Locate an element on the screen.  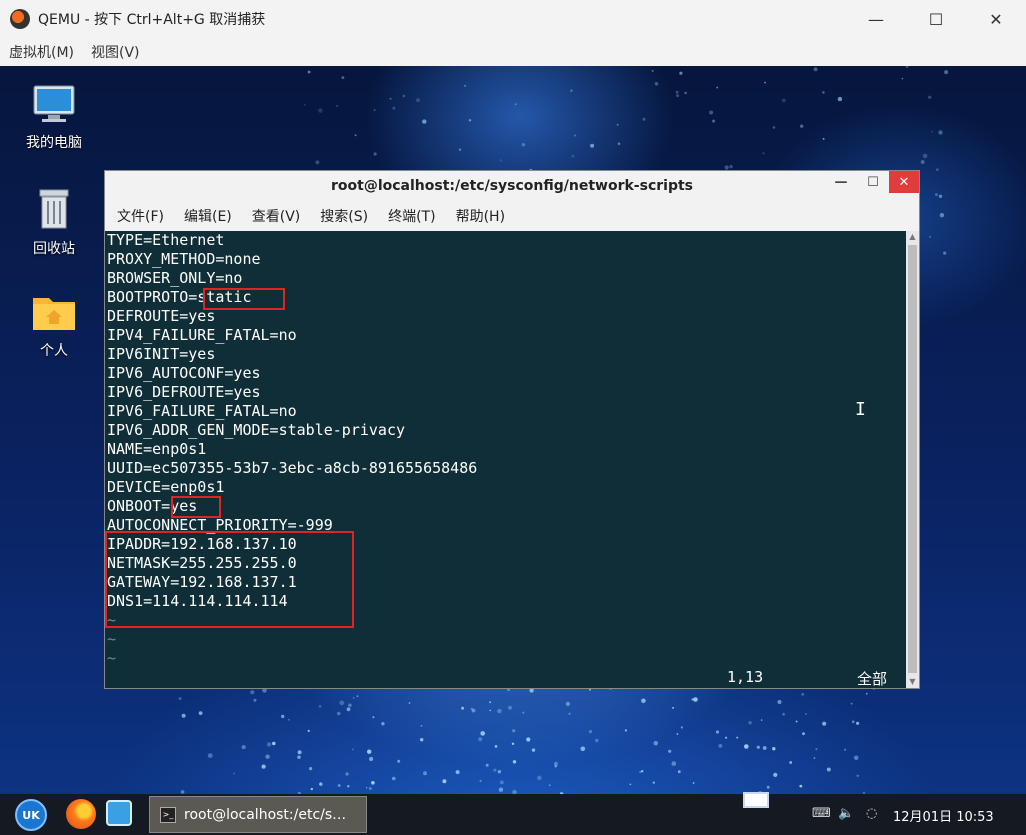
highlight-network-settings is located at coordinates (229, 579).